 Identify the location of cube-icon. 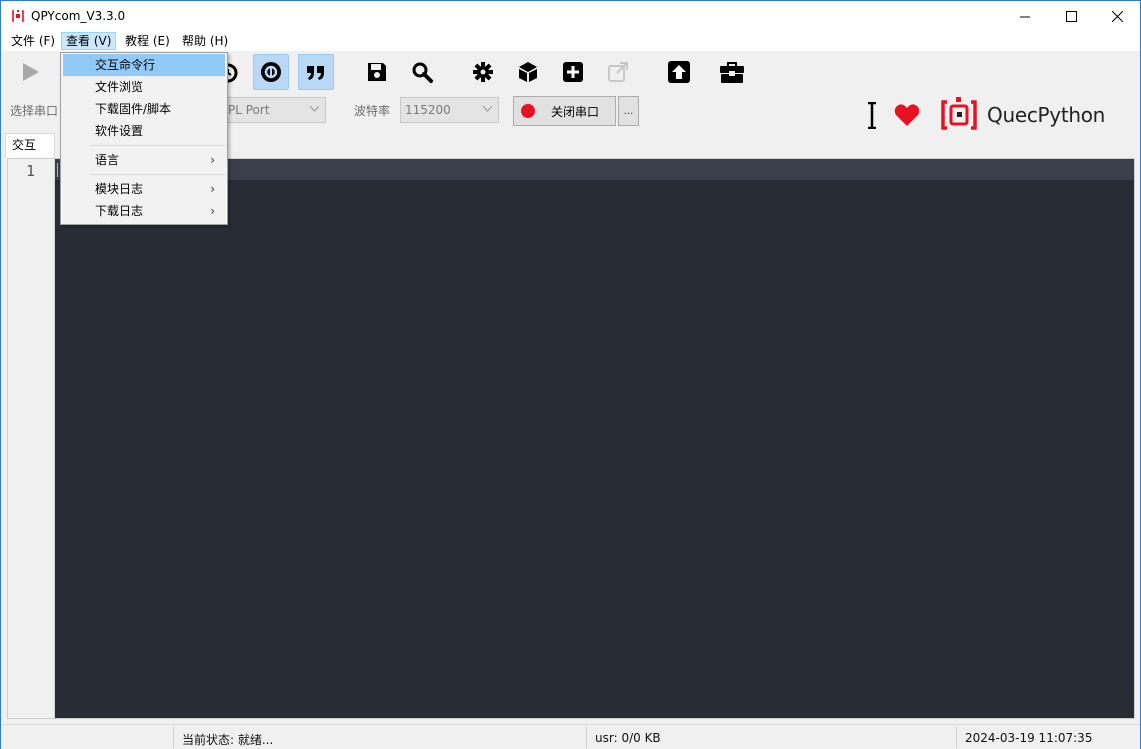
(528, 72).